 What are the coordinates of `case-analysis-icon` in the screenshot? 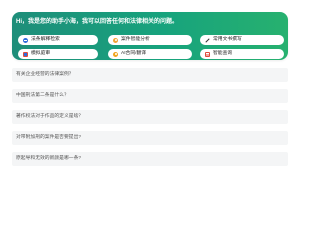 It's located at (115, 40).